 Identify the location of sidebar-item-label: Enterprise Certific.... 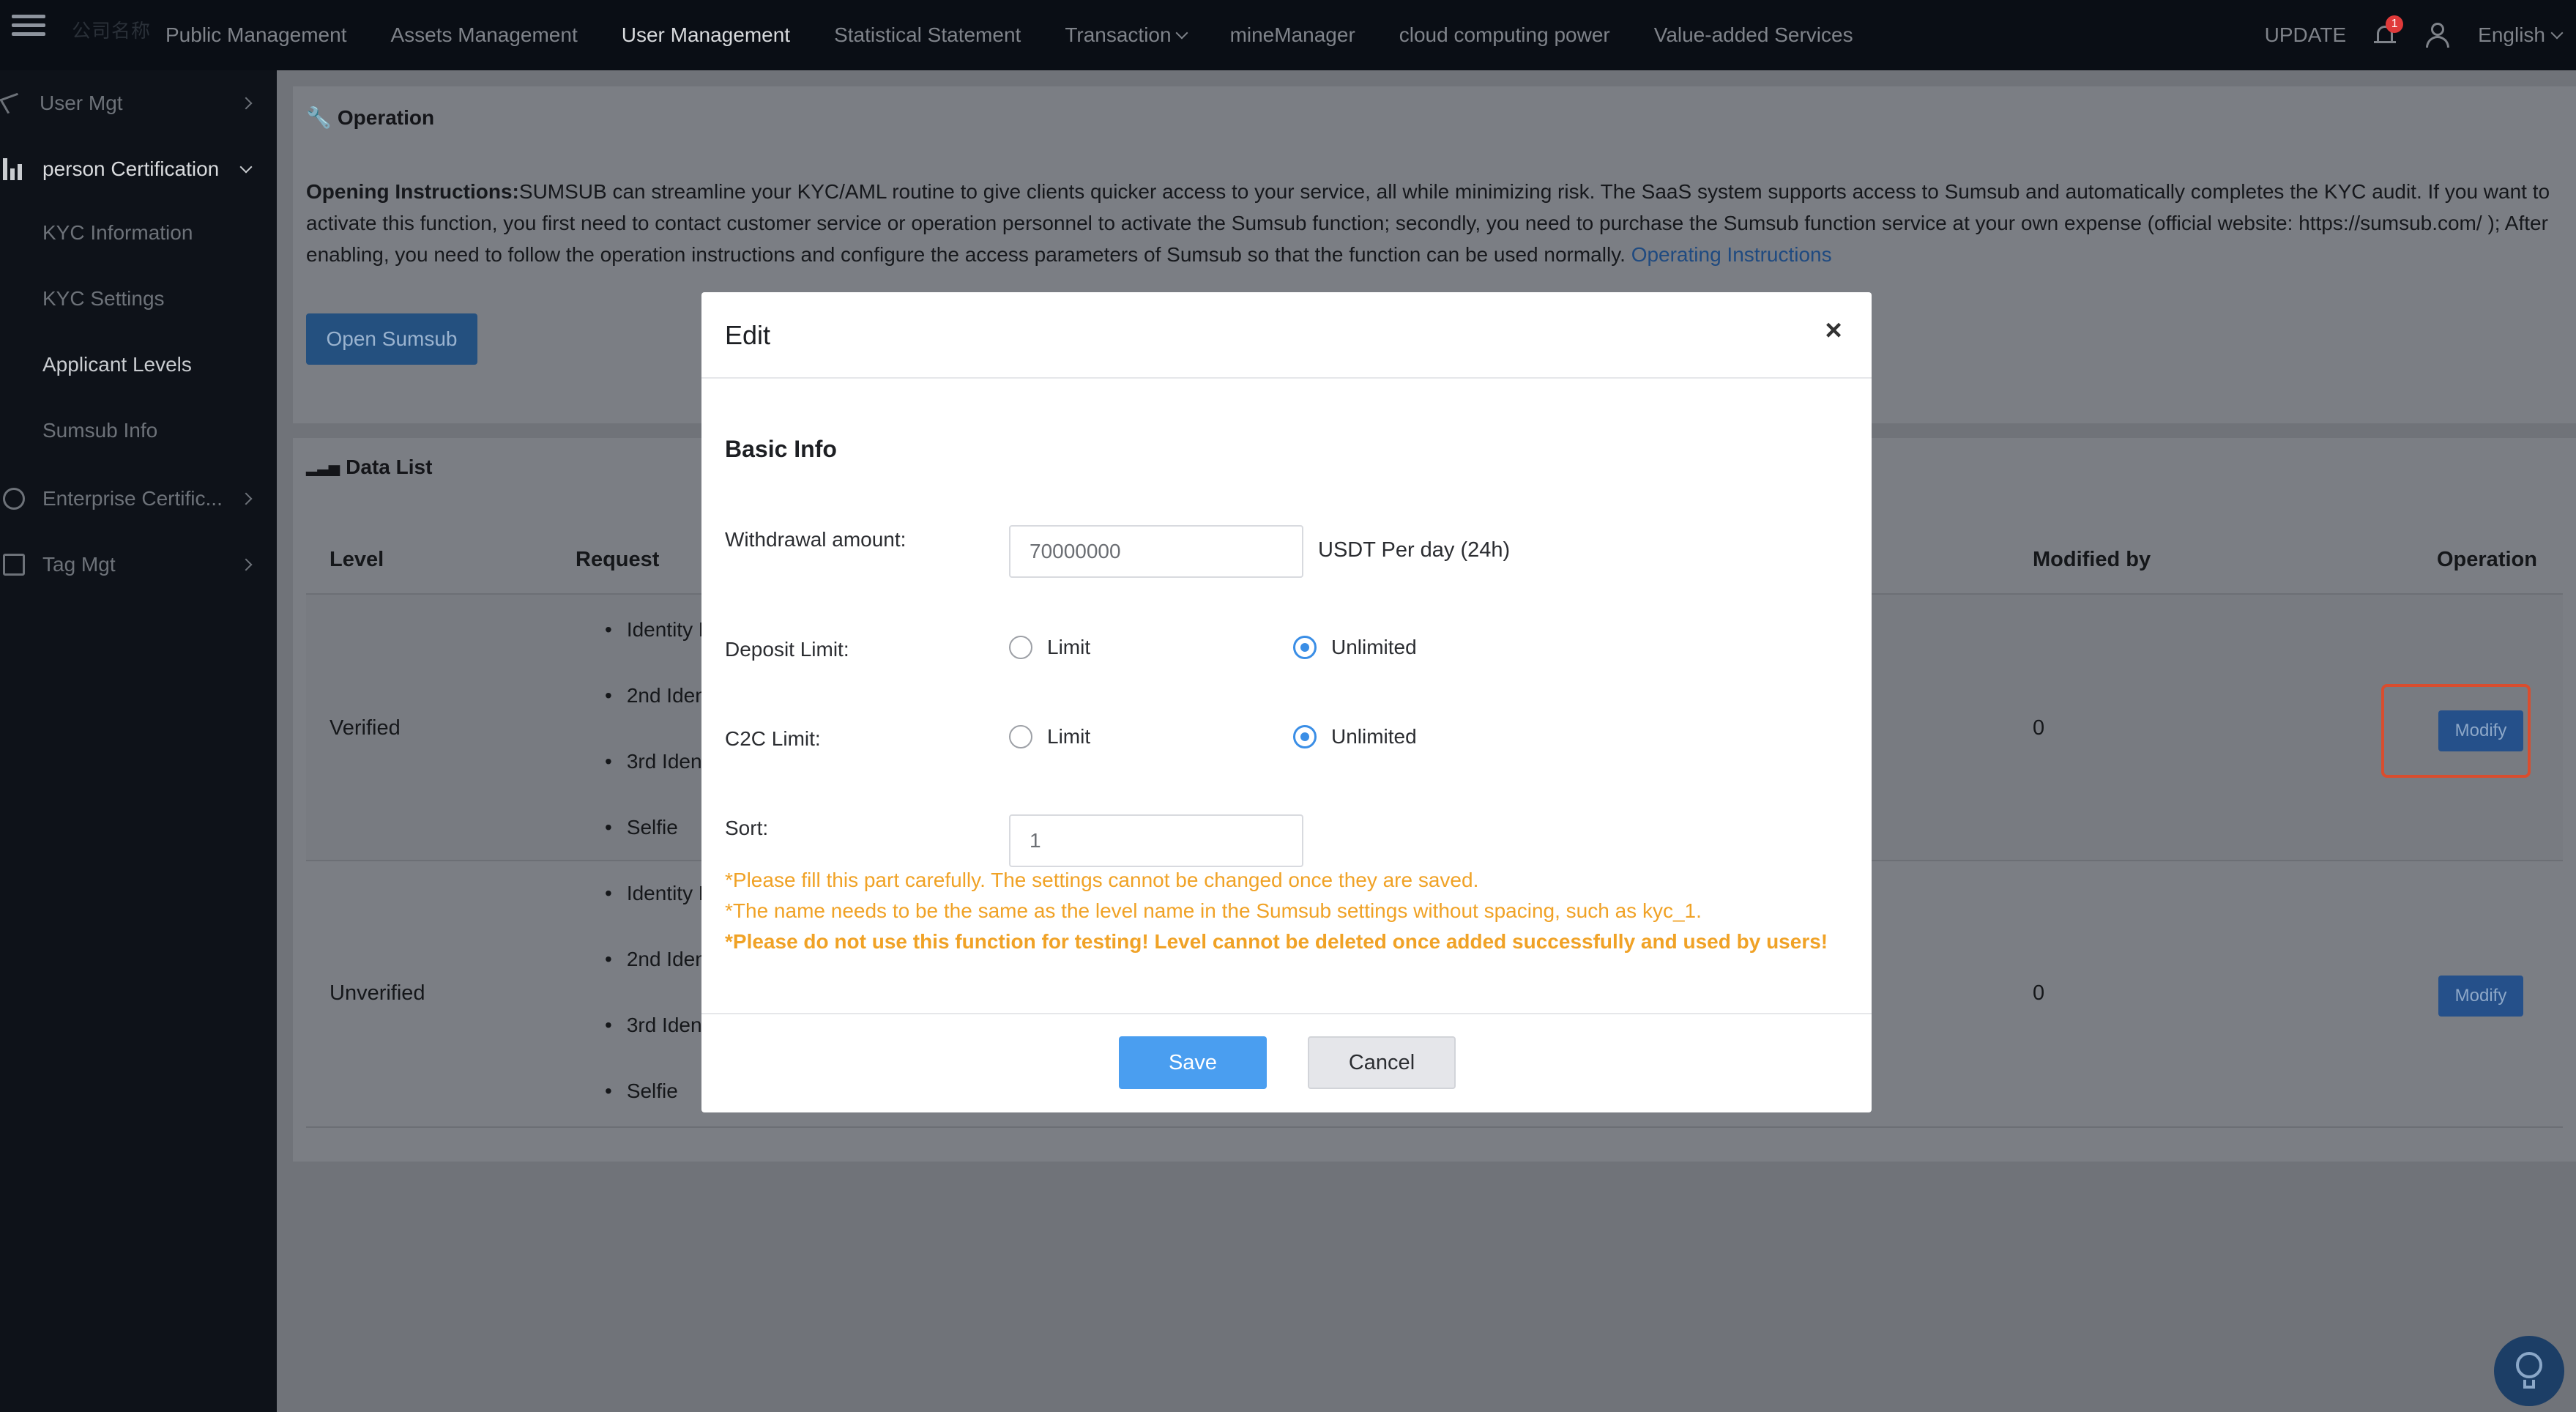
(132, 498).